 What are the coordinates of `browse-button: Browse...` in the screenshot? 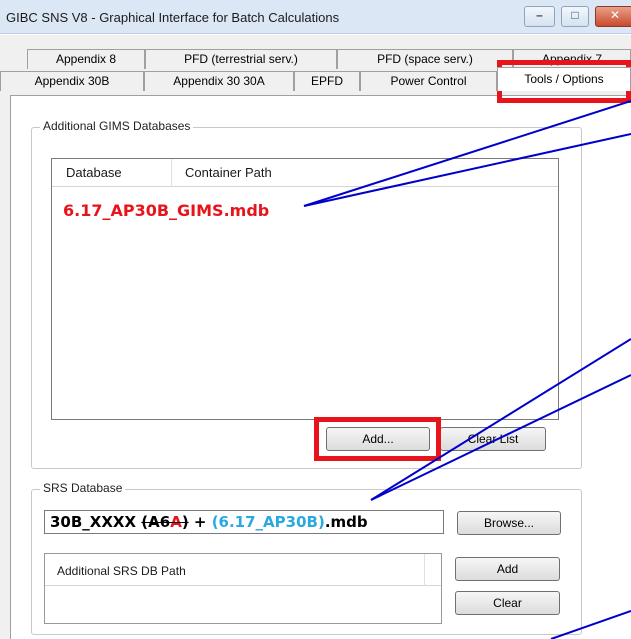 It's located at (509, 523).